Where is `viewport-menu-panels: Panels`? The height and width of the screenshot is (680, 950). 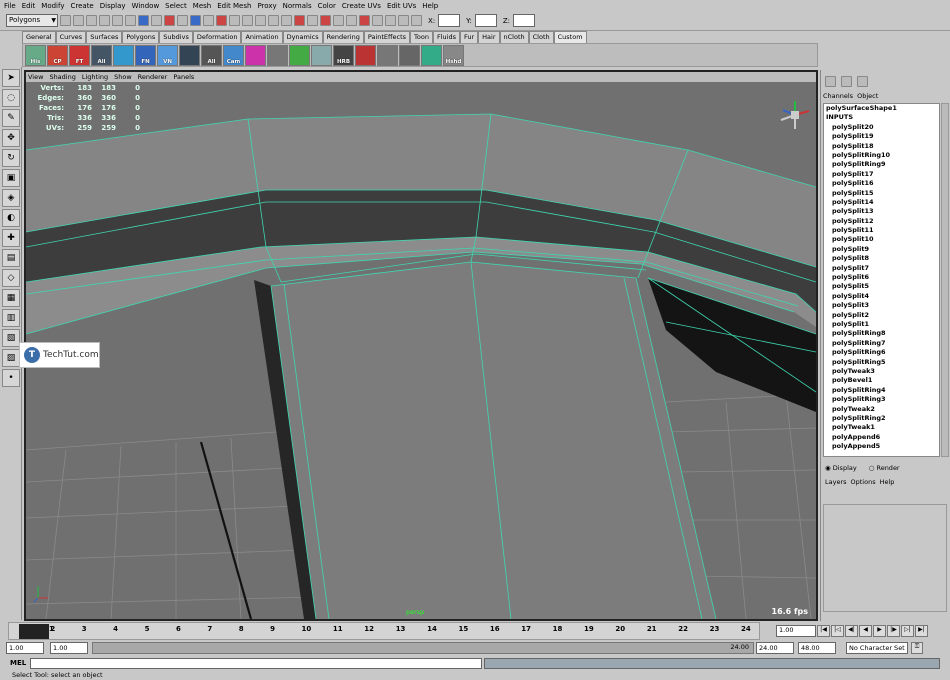
viewport-menu-panels: Panels is located at coordinates (183, 77).